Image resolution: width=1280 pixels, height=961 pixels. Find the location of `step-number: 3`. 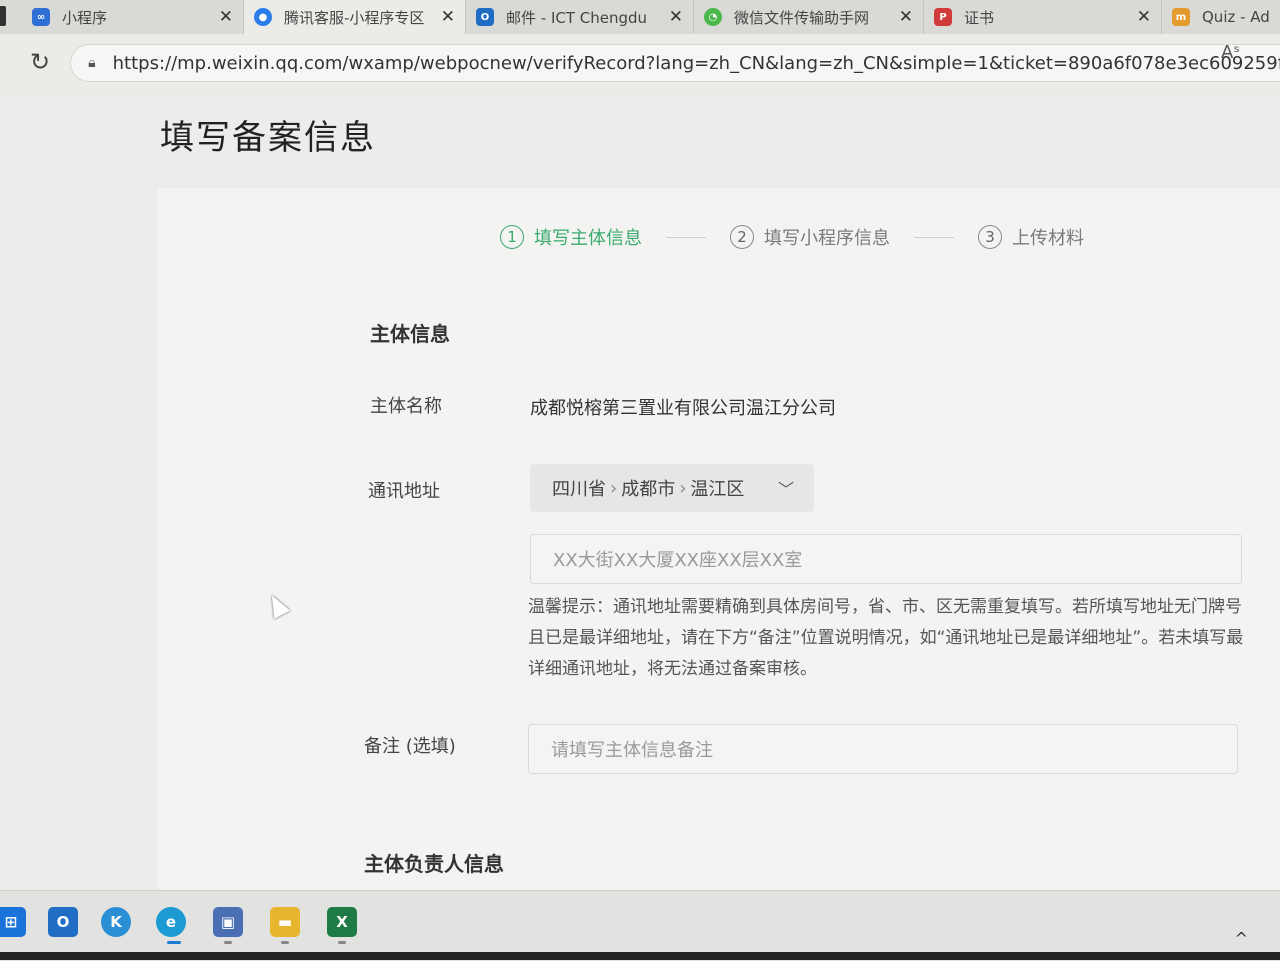

step-number: 3 is located at coordinates (990, 237).